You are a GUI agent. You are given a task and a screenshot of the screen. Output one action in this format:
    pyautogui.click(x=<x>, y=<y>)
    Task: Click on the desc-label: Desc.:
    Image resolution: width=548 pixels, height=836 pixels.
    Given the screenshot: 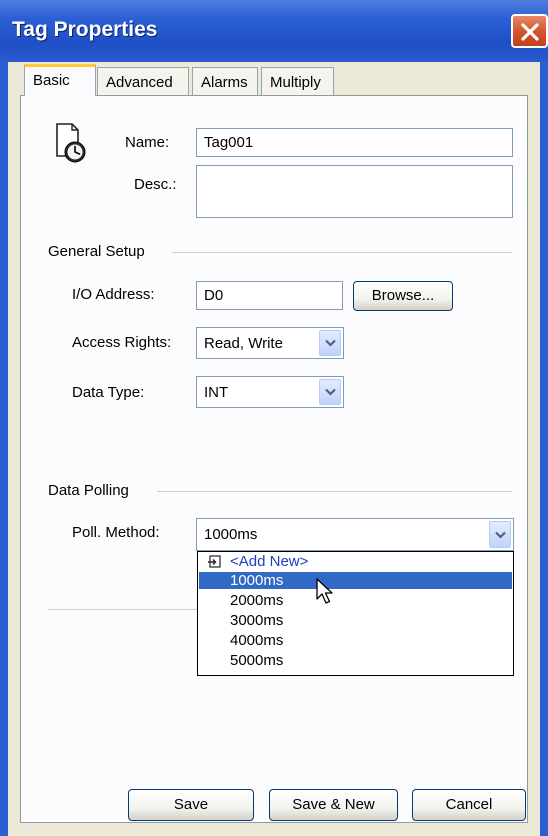 What is the action you would take?
    pyautogui.click(x=155, y=184)
    